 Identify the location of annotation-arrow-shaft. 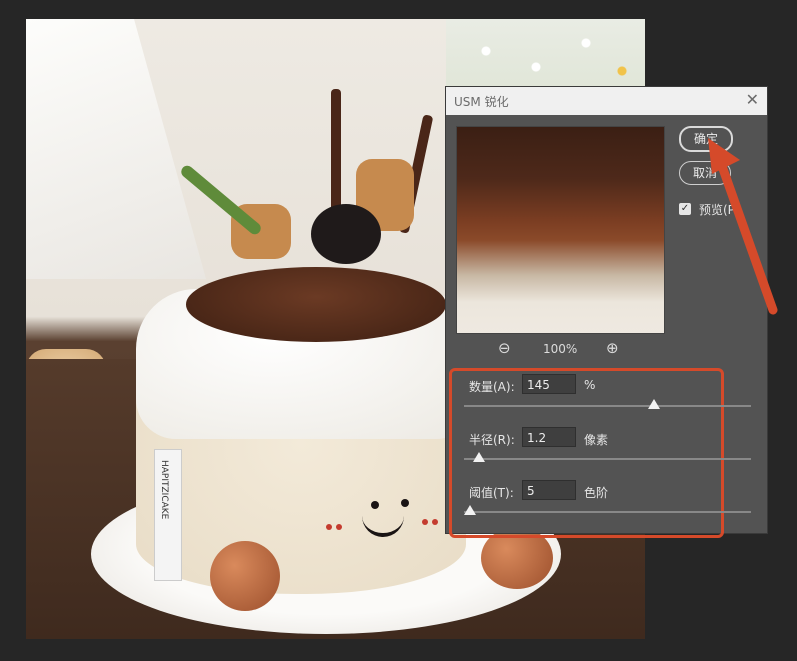
(747, 238).